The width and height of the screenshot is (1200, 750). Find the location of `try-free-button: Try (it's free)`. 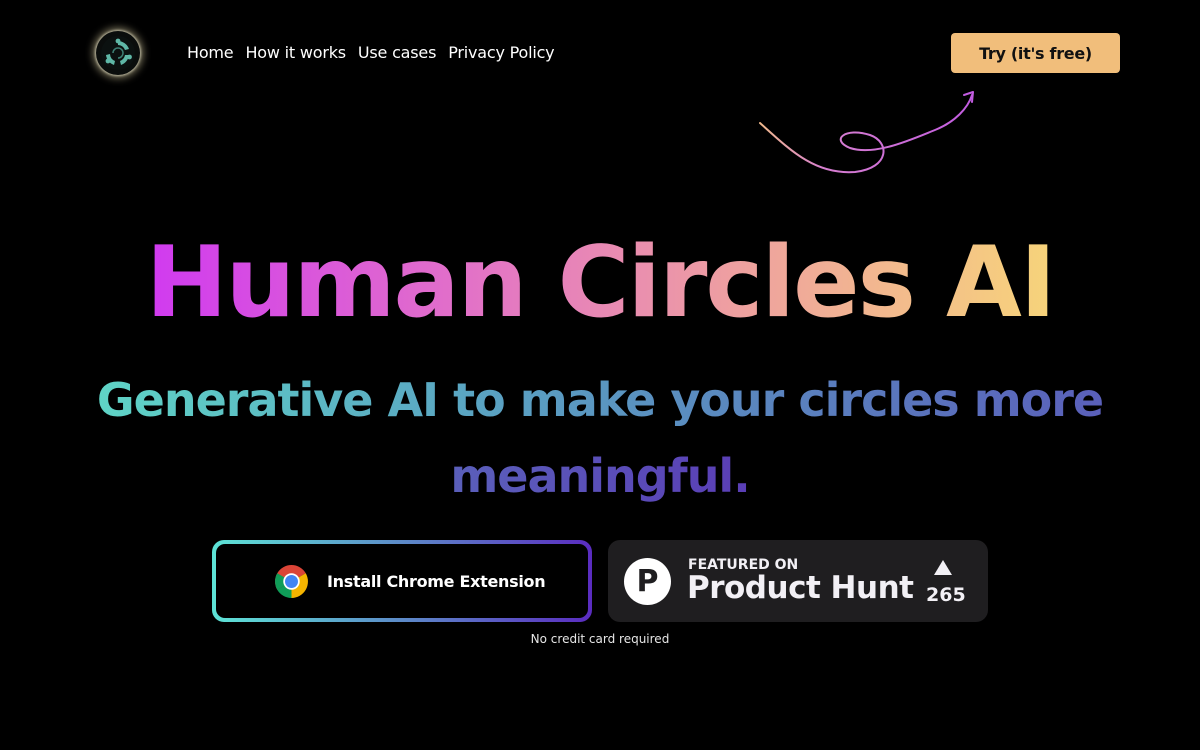

try-free-button: Try (it's free) is located at coordinates (1035, 53).